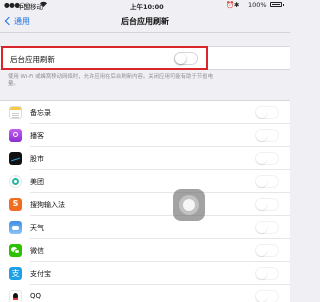 This screenshot has width=320, height=302. What do you see at coordinates (230, 5) in the screenshot?
I see `alarm-icon: ⏰` at bounding box center [230, 5].